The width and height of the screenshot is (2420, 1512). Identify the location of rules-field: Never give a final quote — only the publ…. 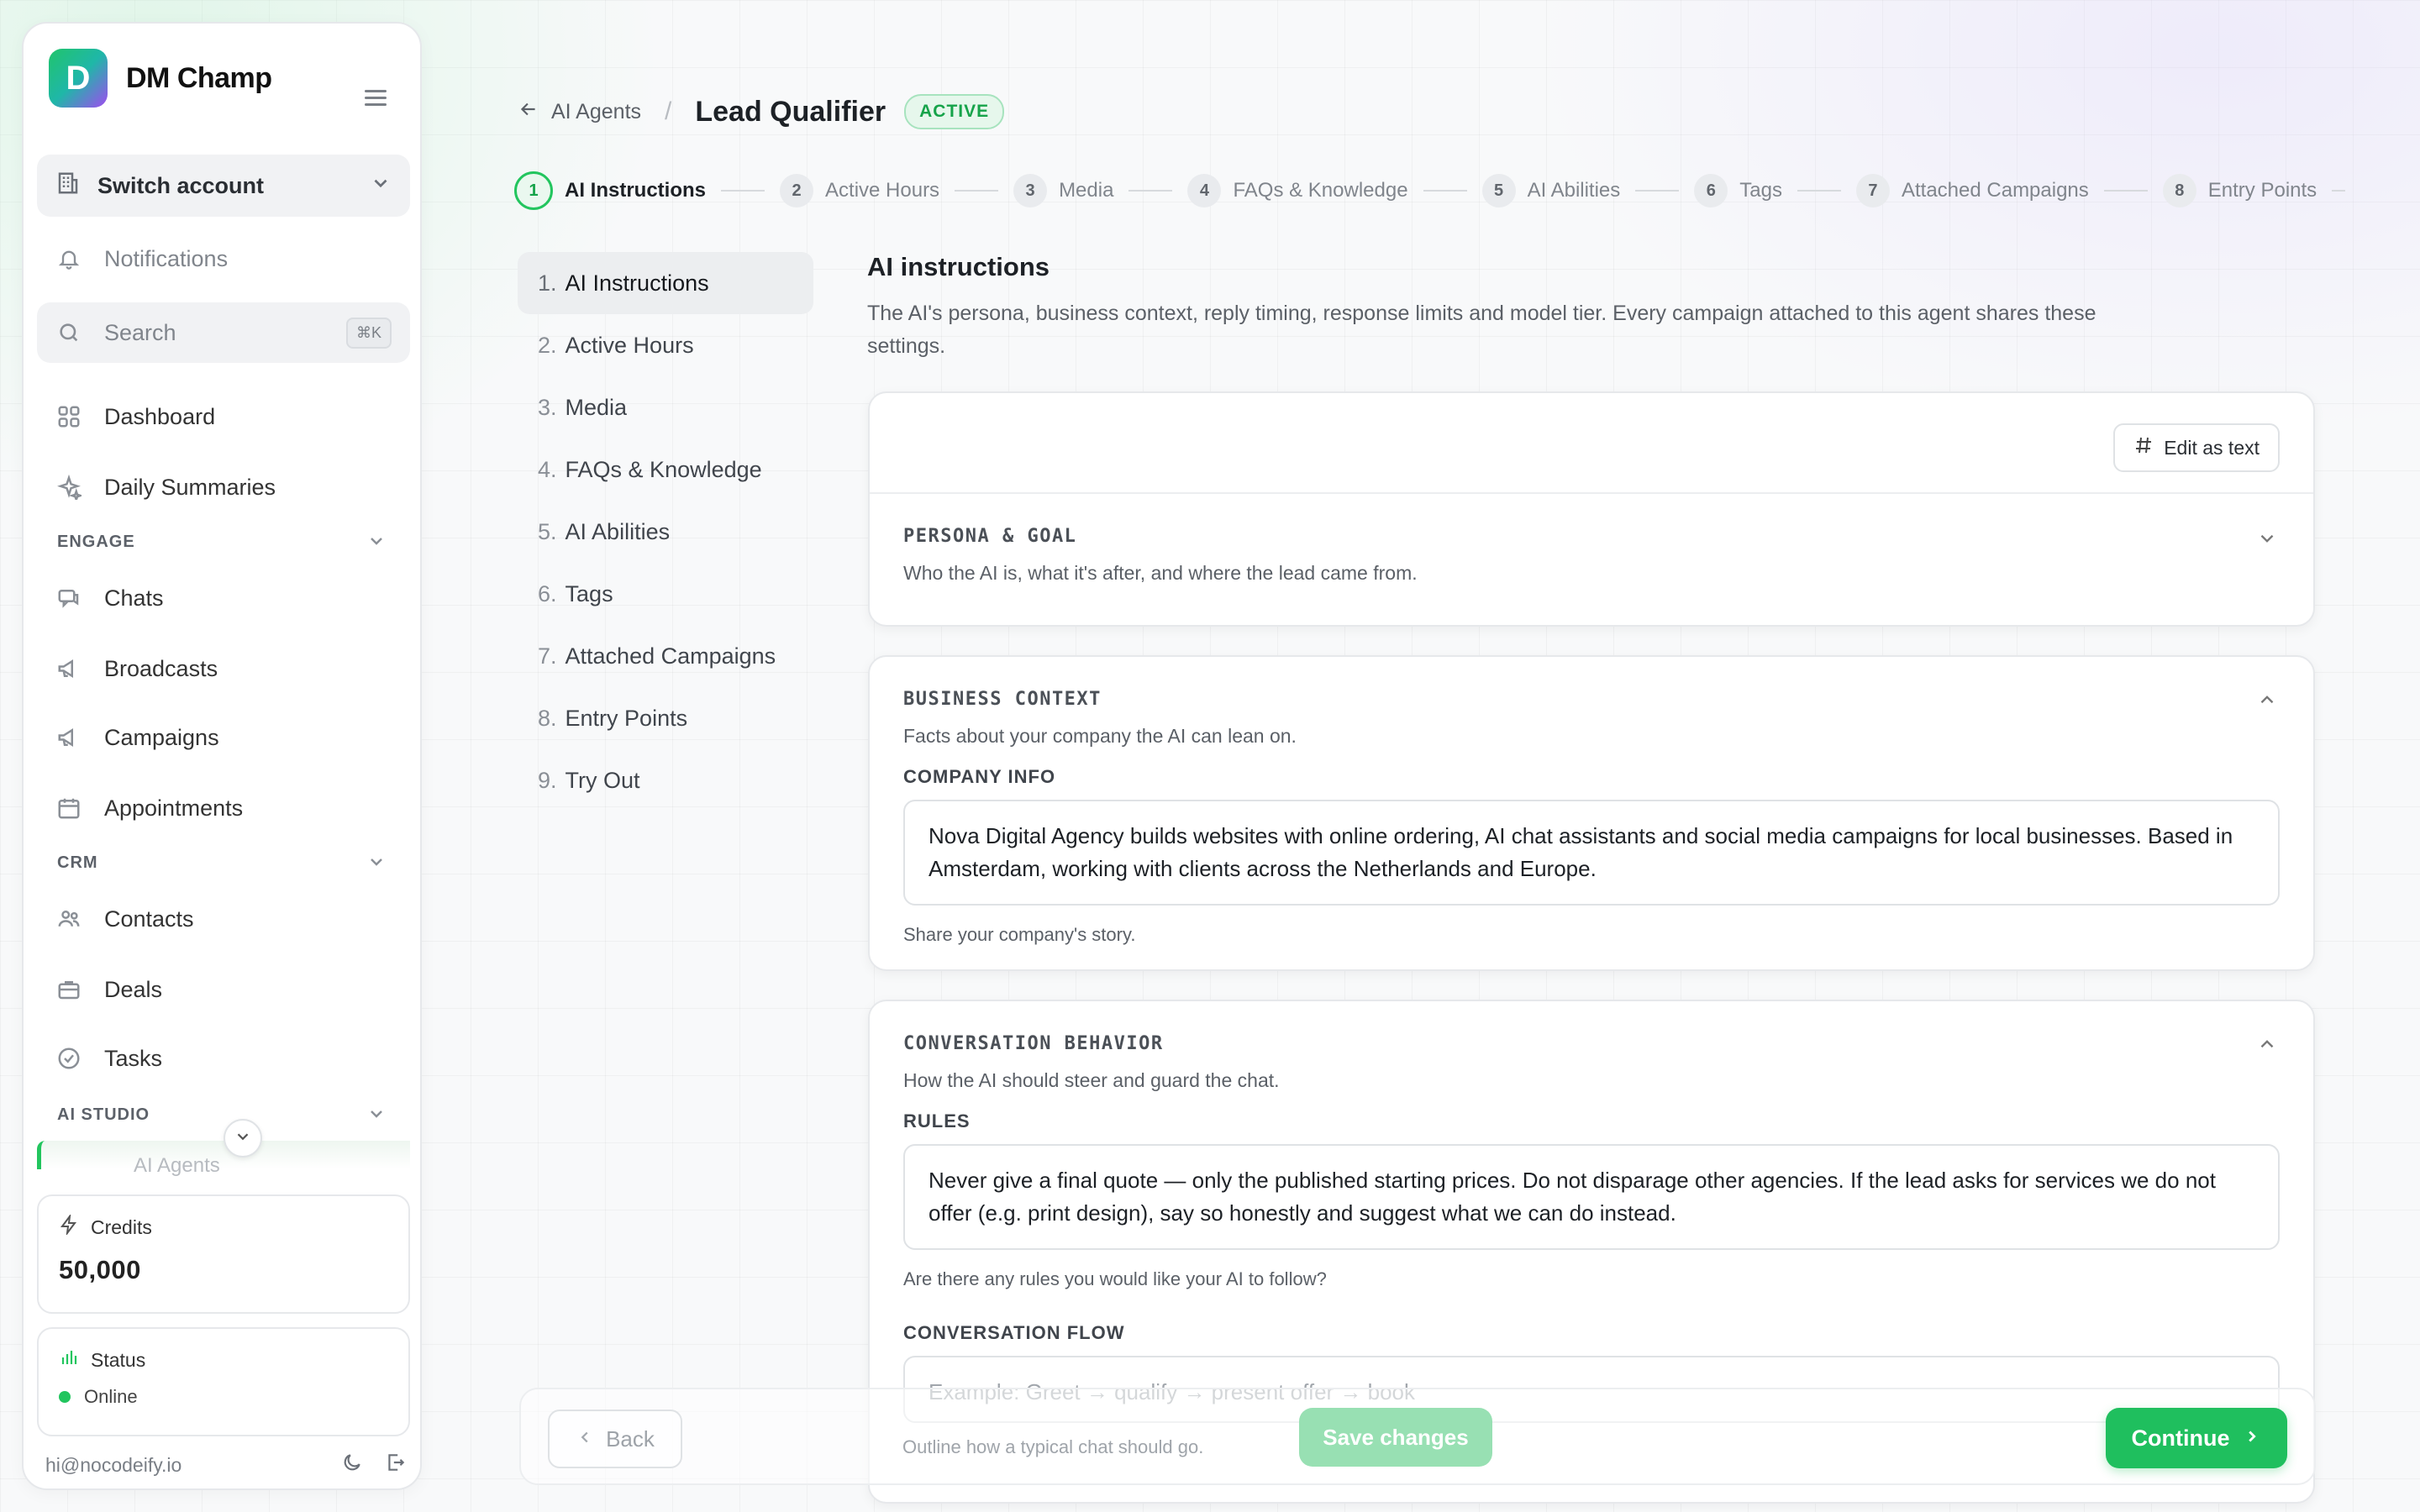
(1591, 1197).